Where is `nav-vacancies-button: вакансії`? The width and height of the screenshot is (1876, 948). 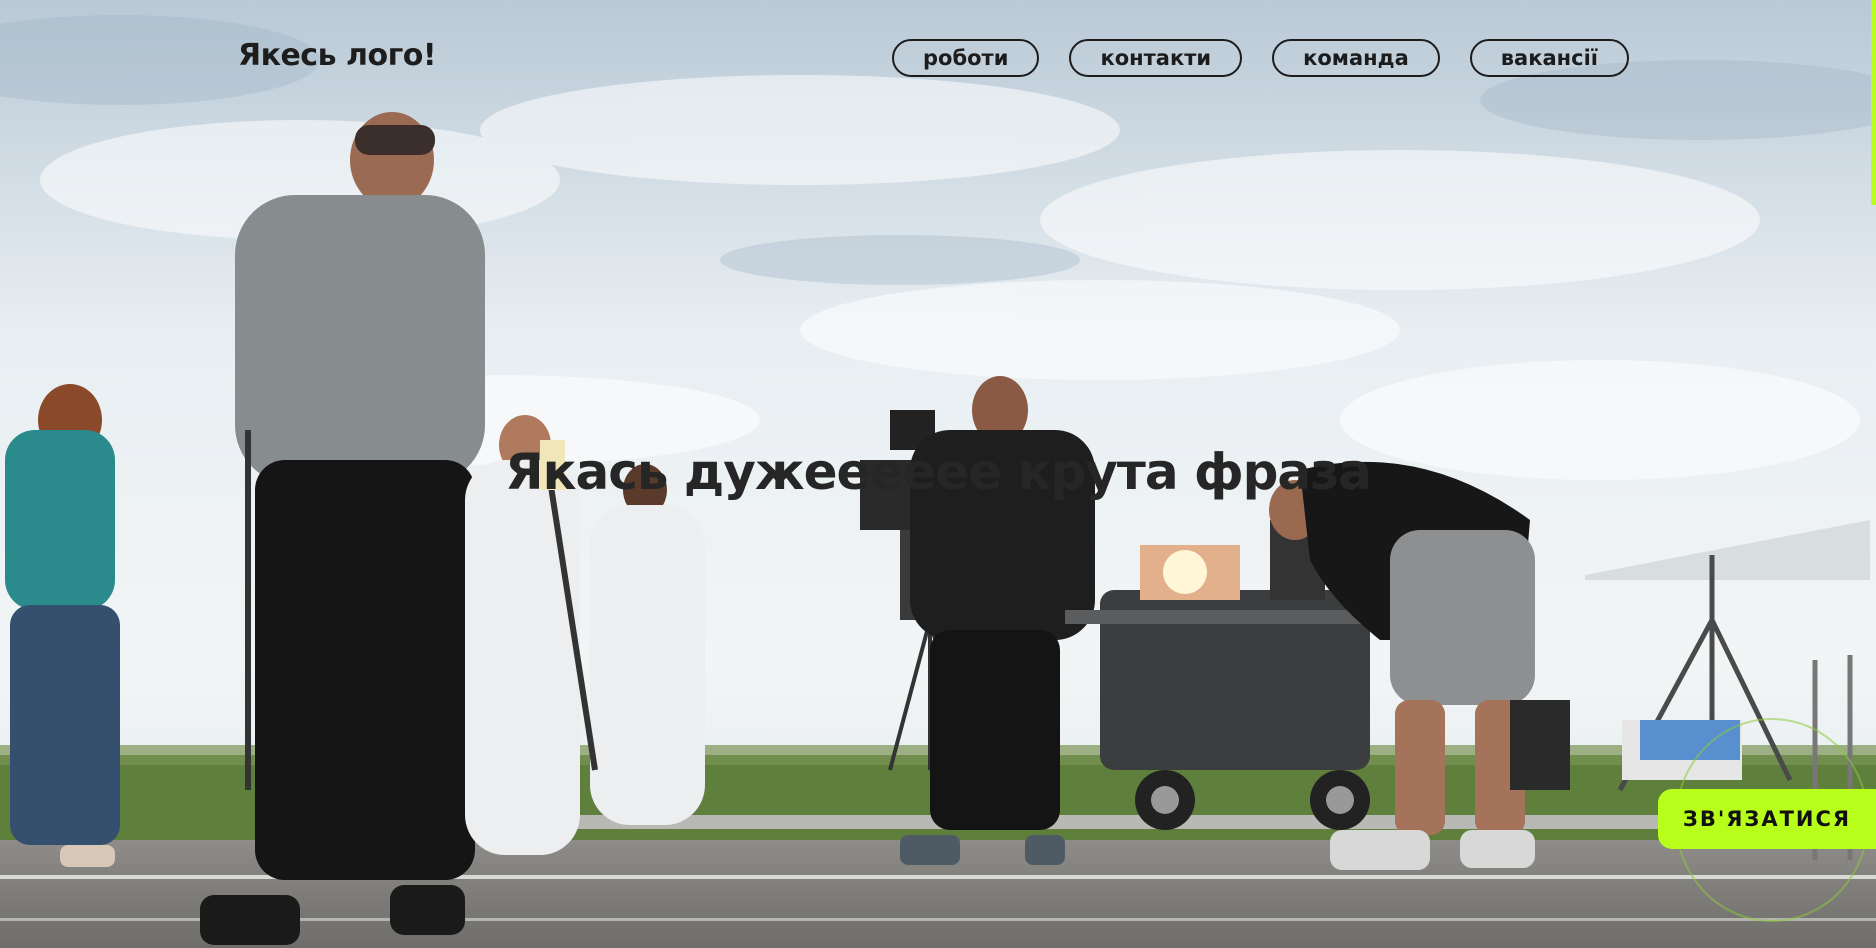
nav-vacancies-button: вакансії is located at coordinates (1549, 58).